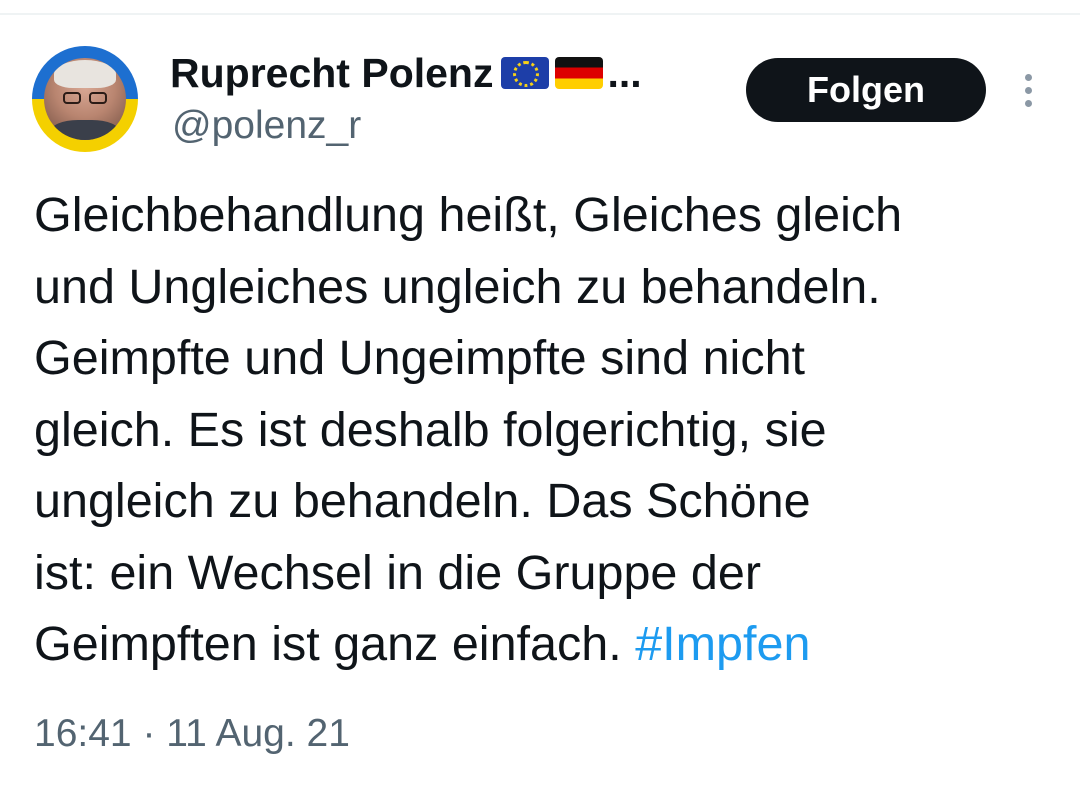 Image resolution: width=1080 pixels, height=794 pixels. I want to click on avatar-photo, so click(85, 99).